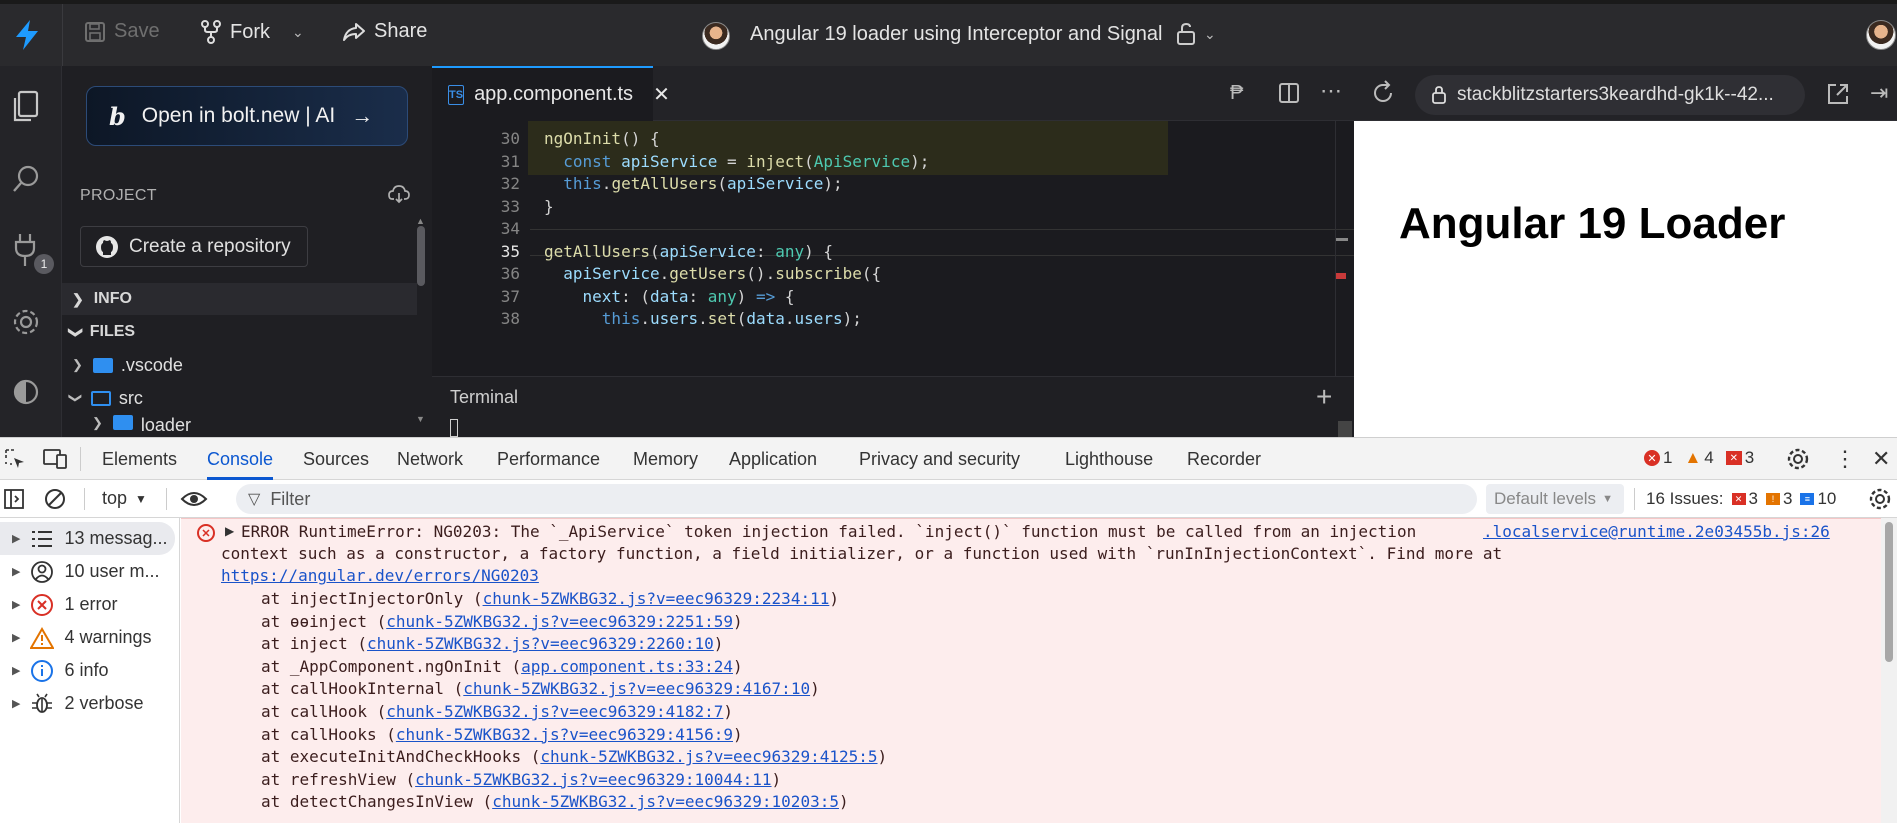 This screenshot has height=823, width=1897. Describe the element at coordinates (26, 322) in the screenshot. I see `settings-gear-icon` at that location.